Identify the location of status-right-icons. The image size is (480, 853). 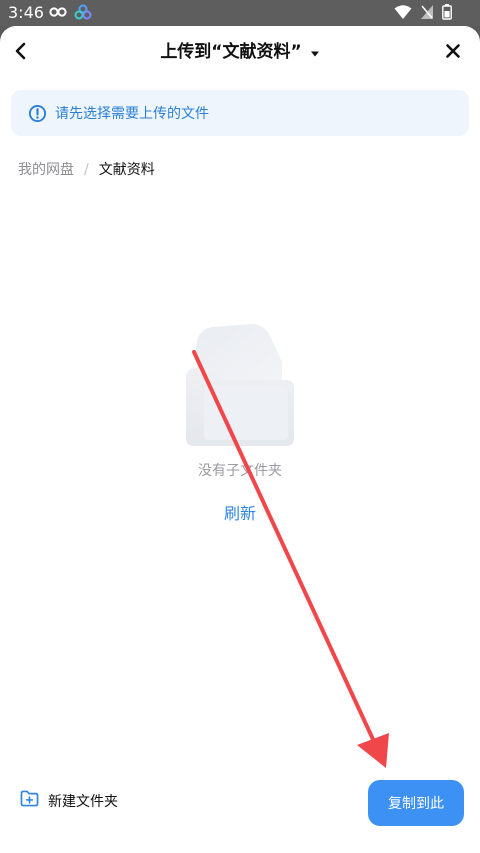
(423, 14).